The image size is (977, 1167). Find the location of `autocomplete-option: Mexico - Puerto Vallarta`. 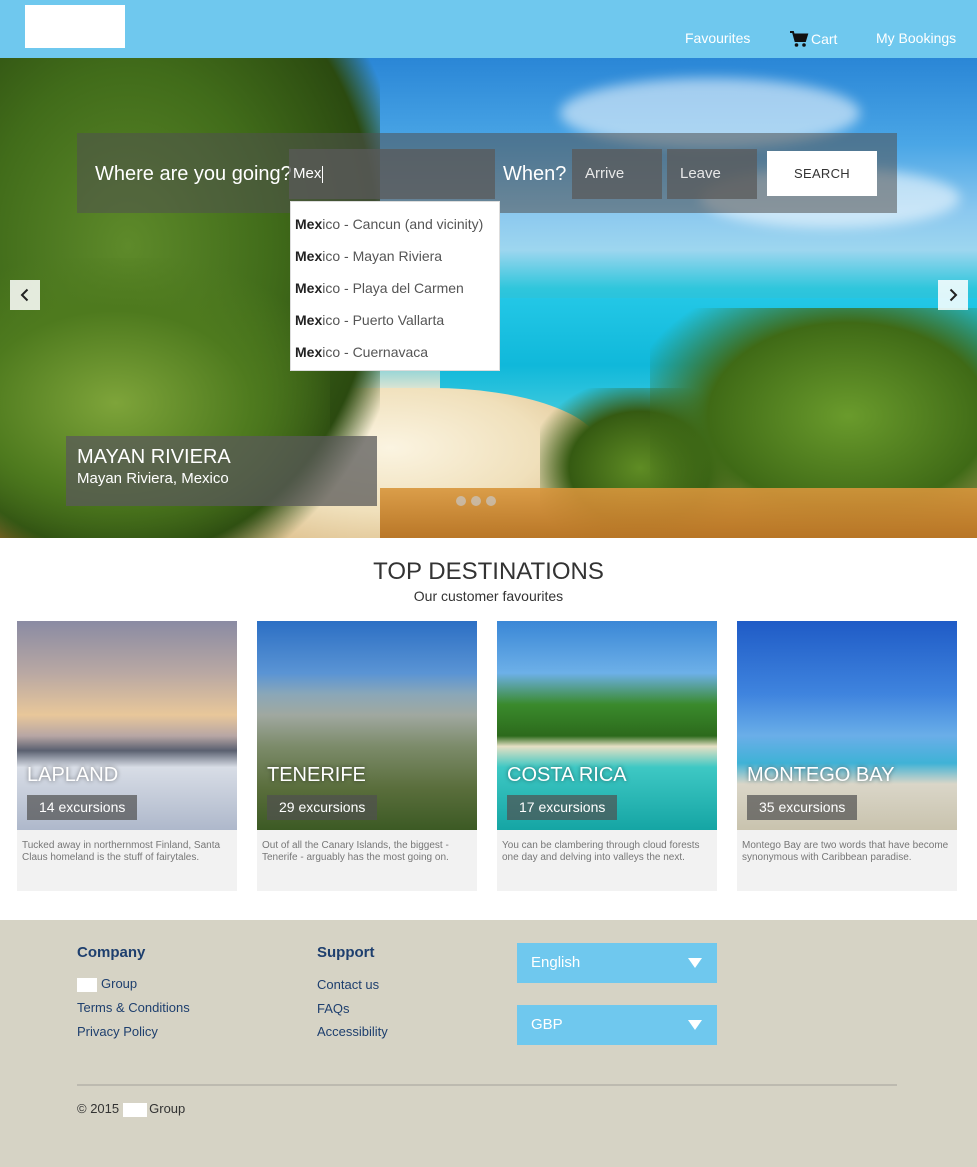

autocomplete-option: Mexico - Puerto Vallarta is located at coordinates (395, 320).